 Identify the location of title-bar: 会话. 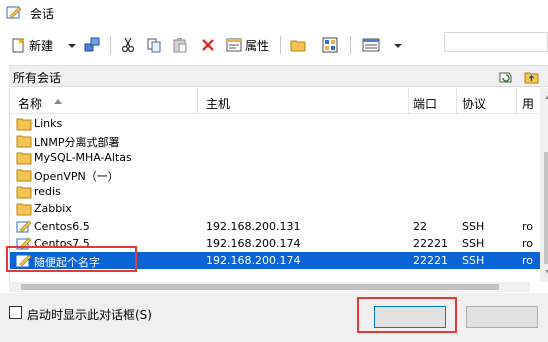
(274, 12).